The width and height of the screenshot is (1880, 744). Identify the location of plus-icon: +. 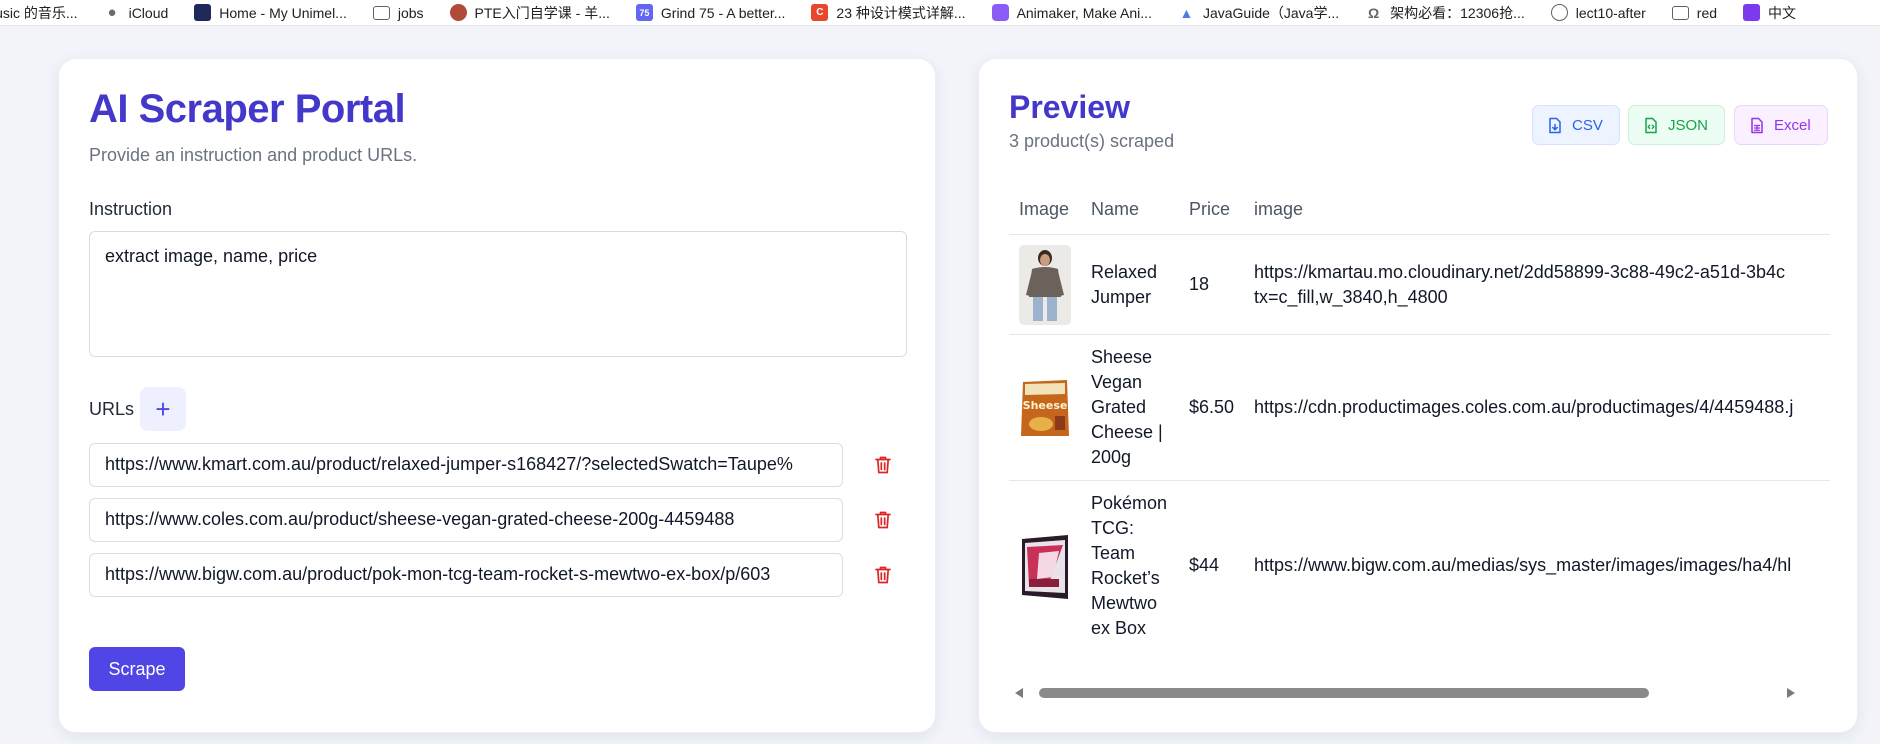
(163, 409).